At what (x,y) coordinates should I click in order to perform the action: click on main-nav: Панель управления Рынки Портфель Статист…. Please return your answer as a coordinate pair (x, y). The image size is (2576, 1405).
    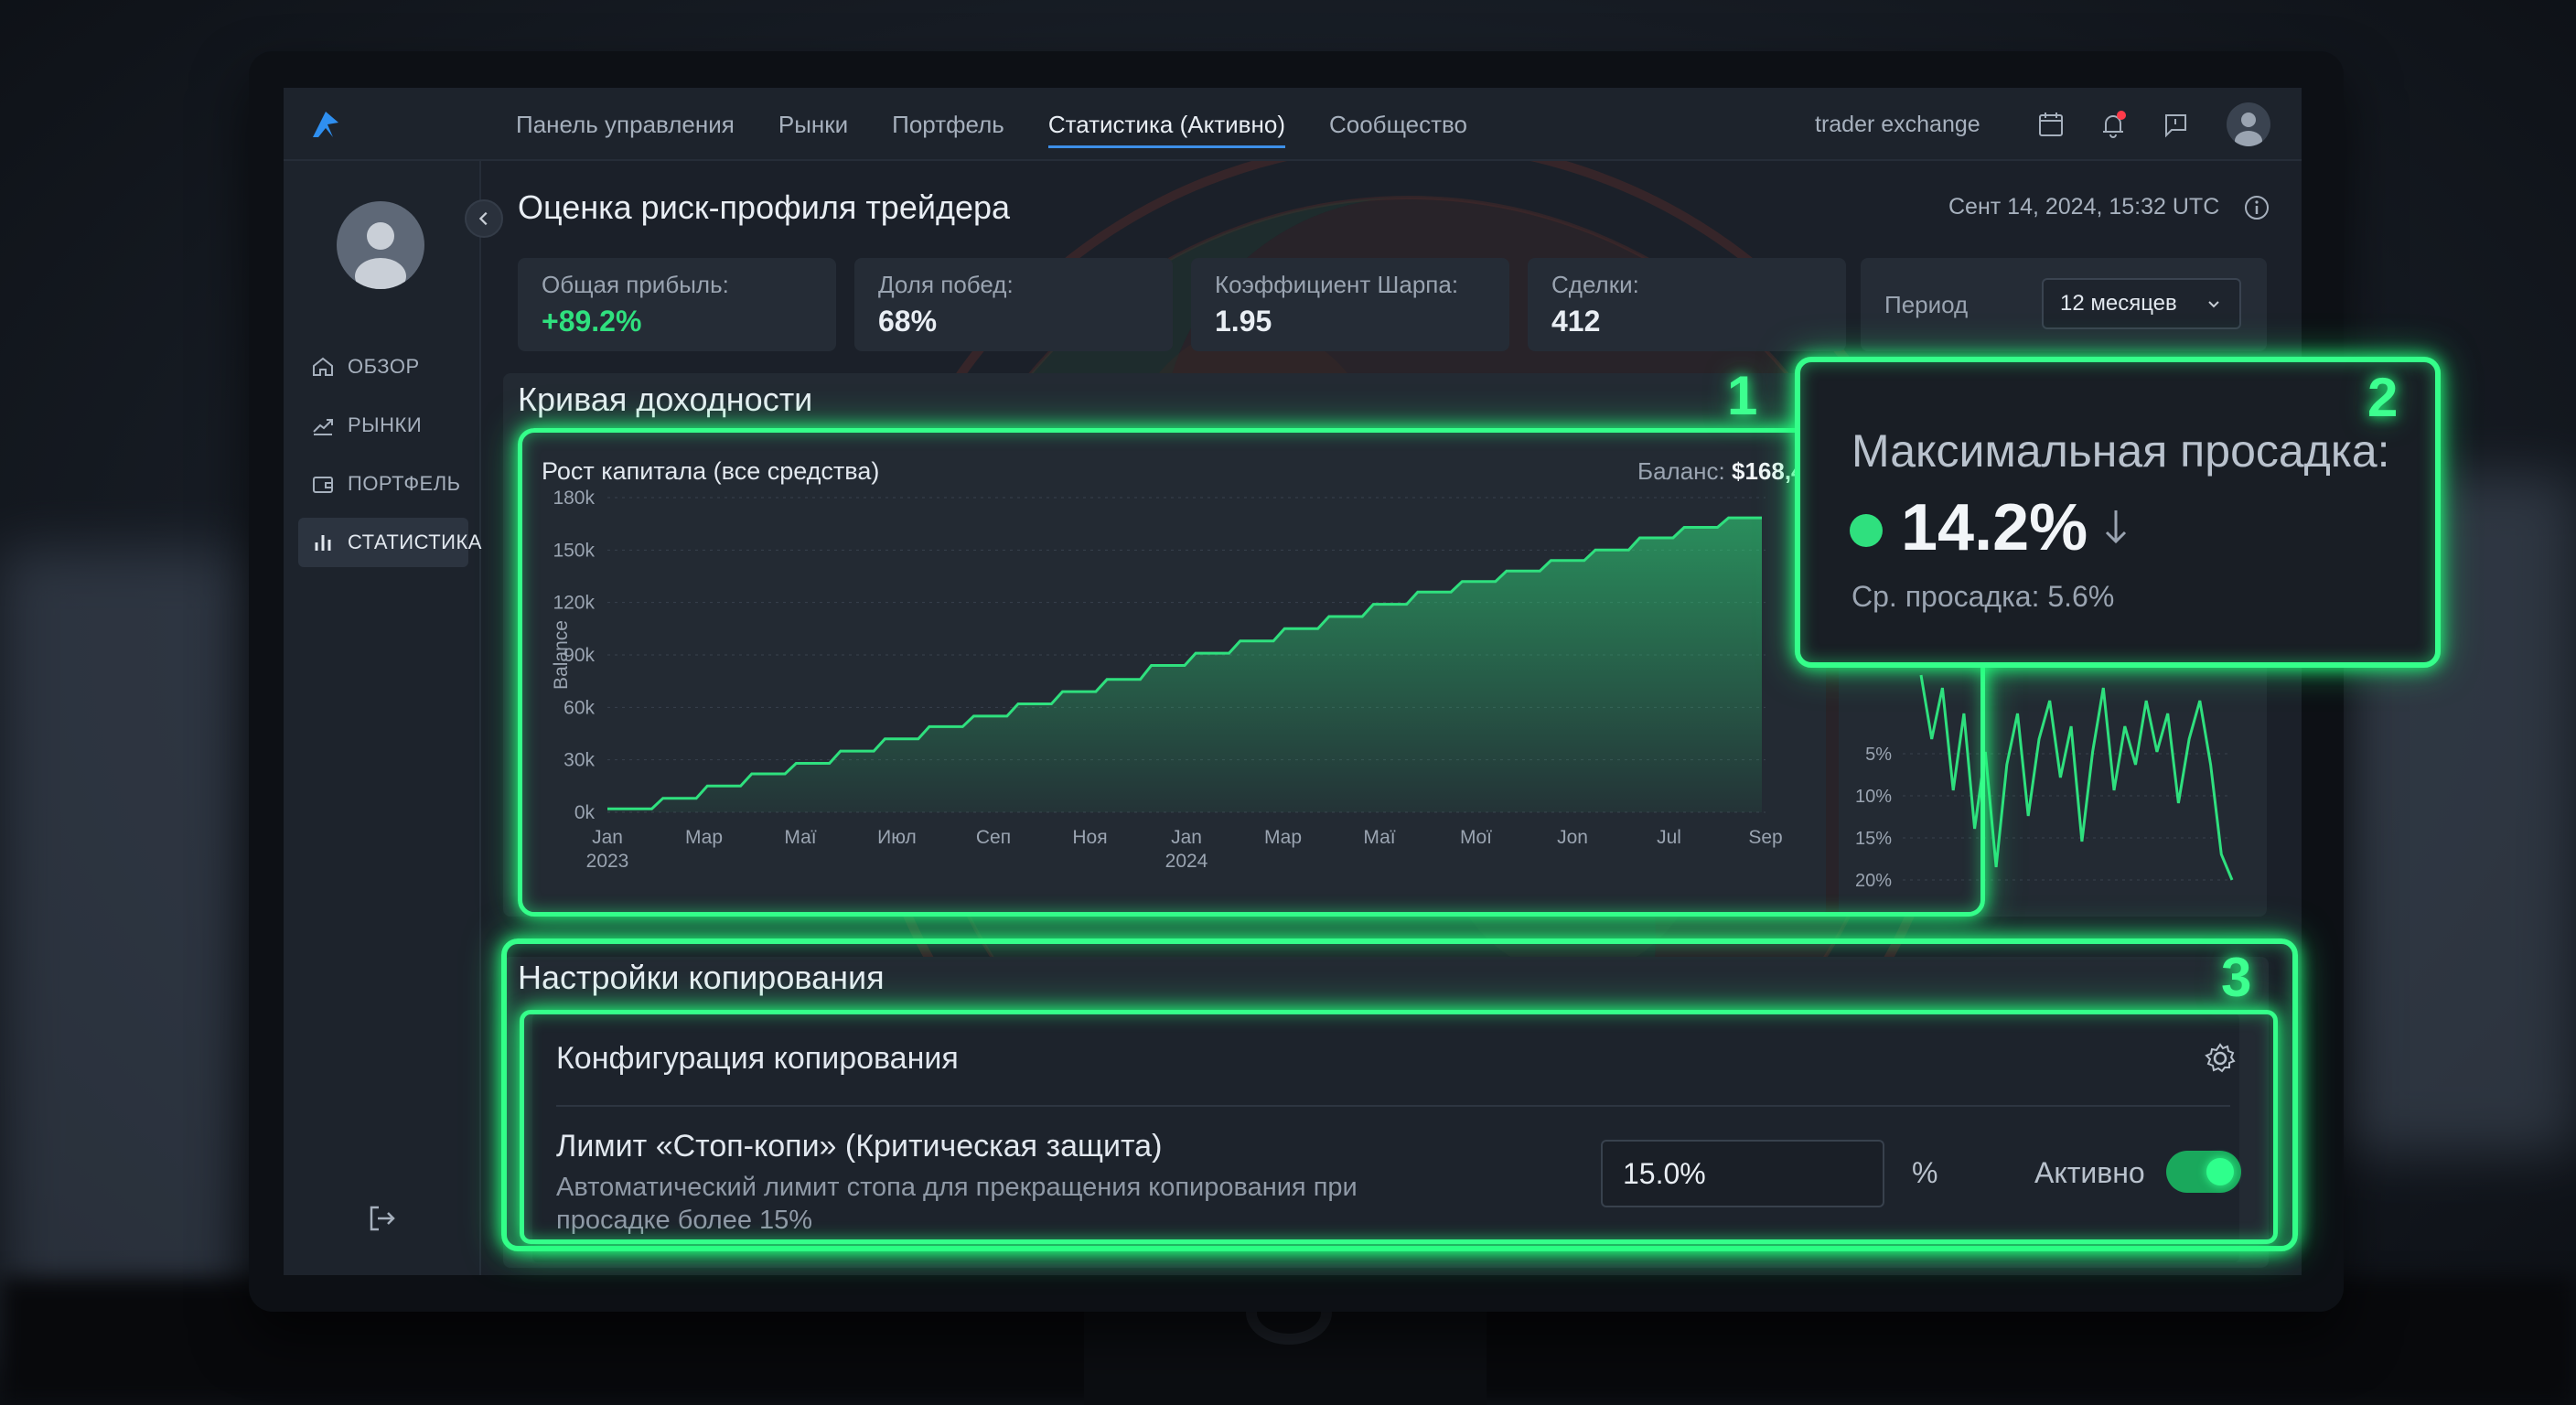
    Looking at the image, I should click on (992, 124).